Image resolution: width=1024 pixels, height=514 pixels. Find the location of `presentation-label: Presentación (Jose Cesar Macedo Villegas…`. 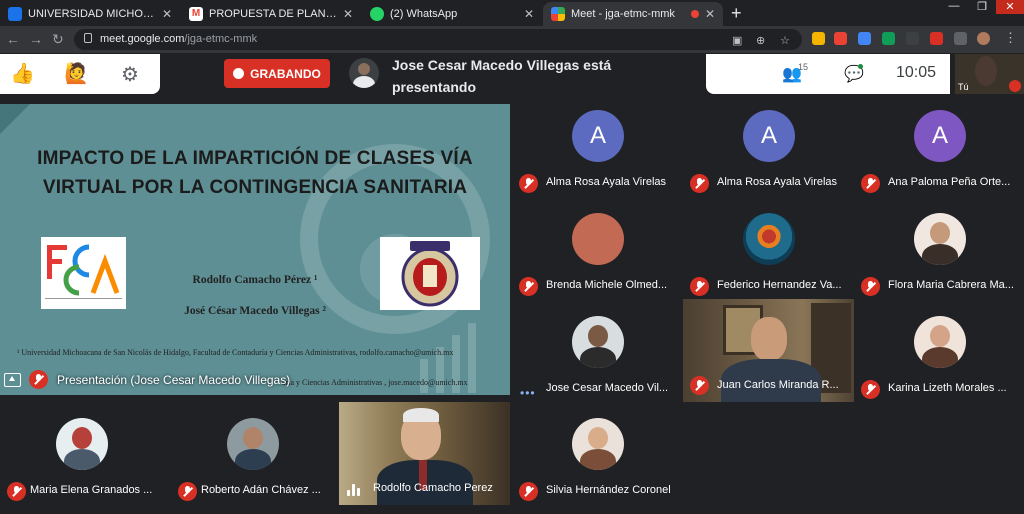

presentation-label: Presentación (Jose Cesar Macedo Villegas… is located at coordinates (174, 380).